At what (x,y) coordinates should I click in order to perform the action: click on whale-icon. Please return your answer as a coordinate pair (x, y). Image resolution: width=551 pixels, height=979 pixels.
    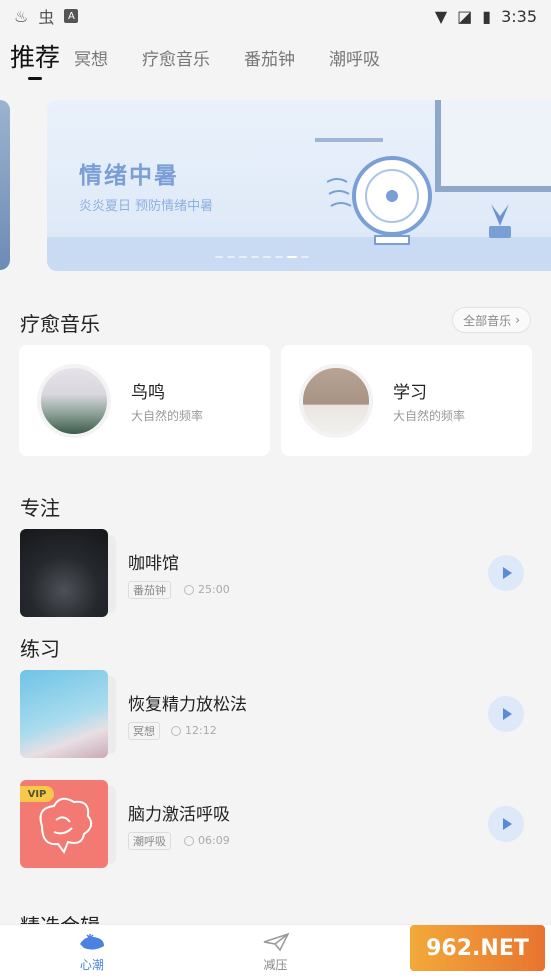
    Looking at the image, I should click on (91, 941).